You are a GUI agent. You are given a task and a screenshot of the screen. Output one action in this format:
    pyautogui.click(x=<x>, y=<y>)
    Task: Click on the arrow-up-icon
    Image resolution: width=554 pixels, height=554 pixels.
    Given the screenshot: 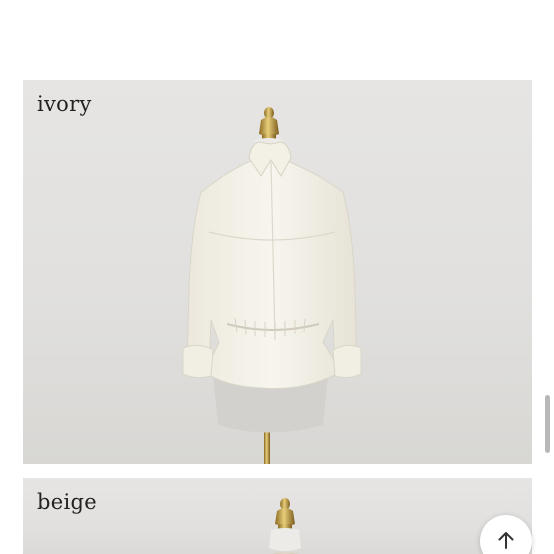 What is the action you would take?
    pyautogui.click(x=506, y=534)
    